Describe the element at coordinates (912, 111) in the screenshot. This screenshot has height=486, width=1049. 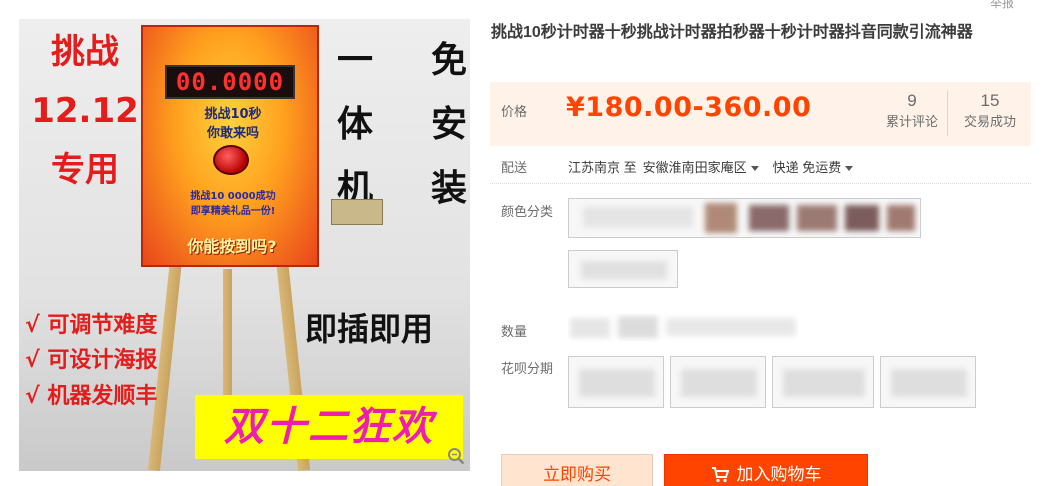
I see `review-count: 9 累计评论` at that location.